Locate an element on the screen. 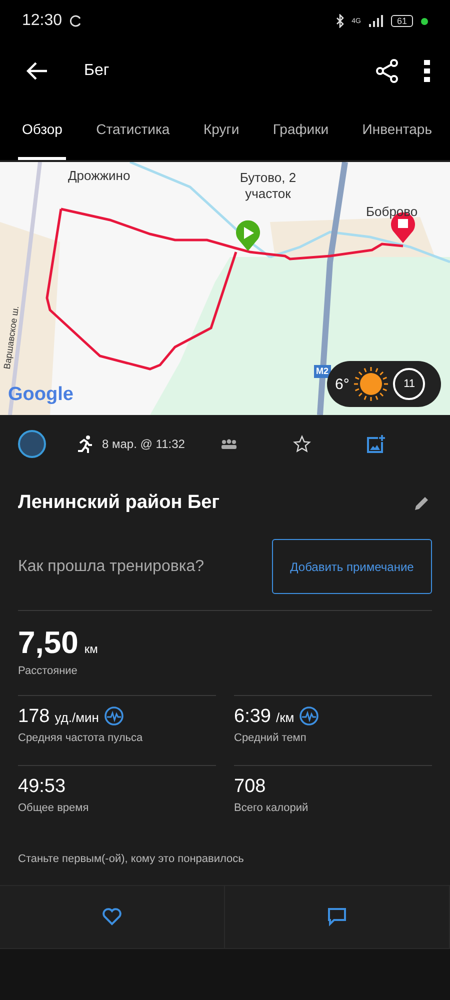  wind-indicator: 11 is located at coordinates (409, 384).